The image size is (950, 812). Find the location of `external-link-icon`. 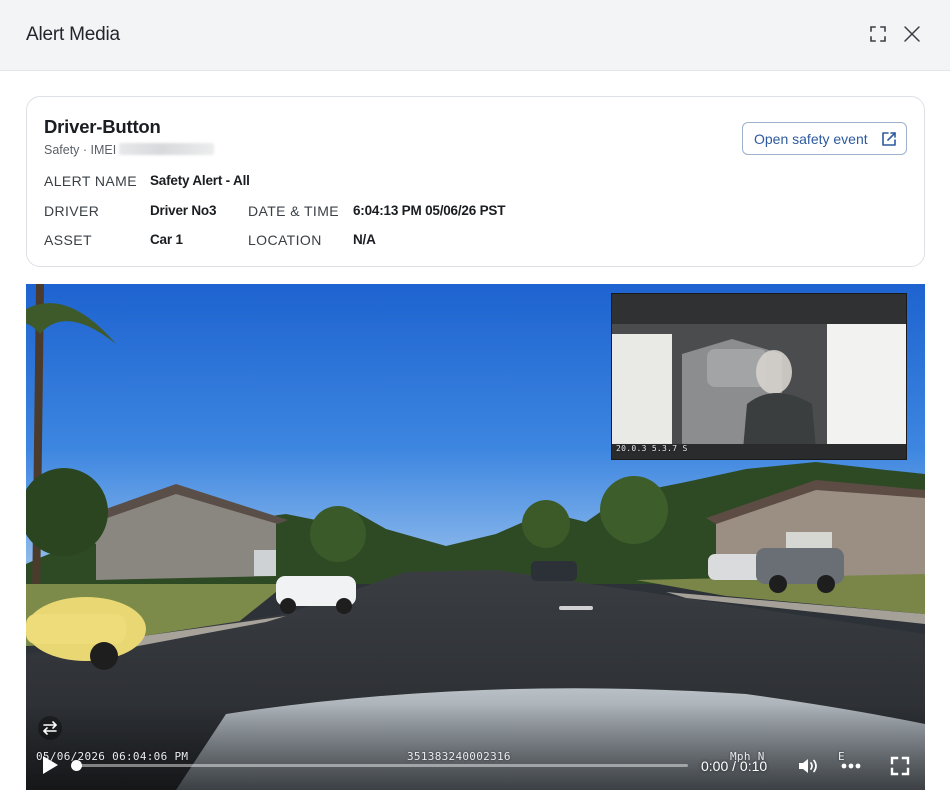

external-link-icon is located at coordinates (889, 139).